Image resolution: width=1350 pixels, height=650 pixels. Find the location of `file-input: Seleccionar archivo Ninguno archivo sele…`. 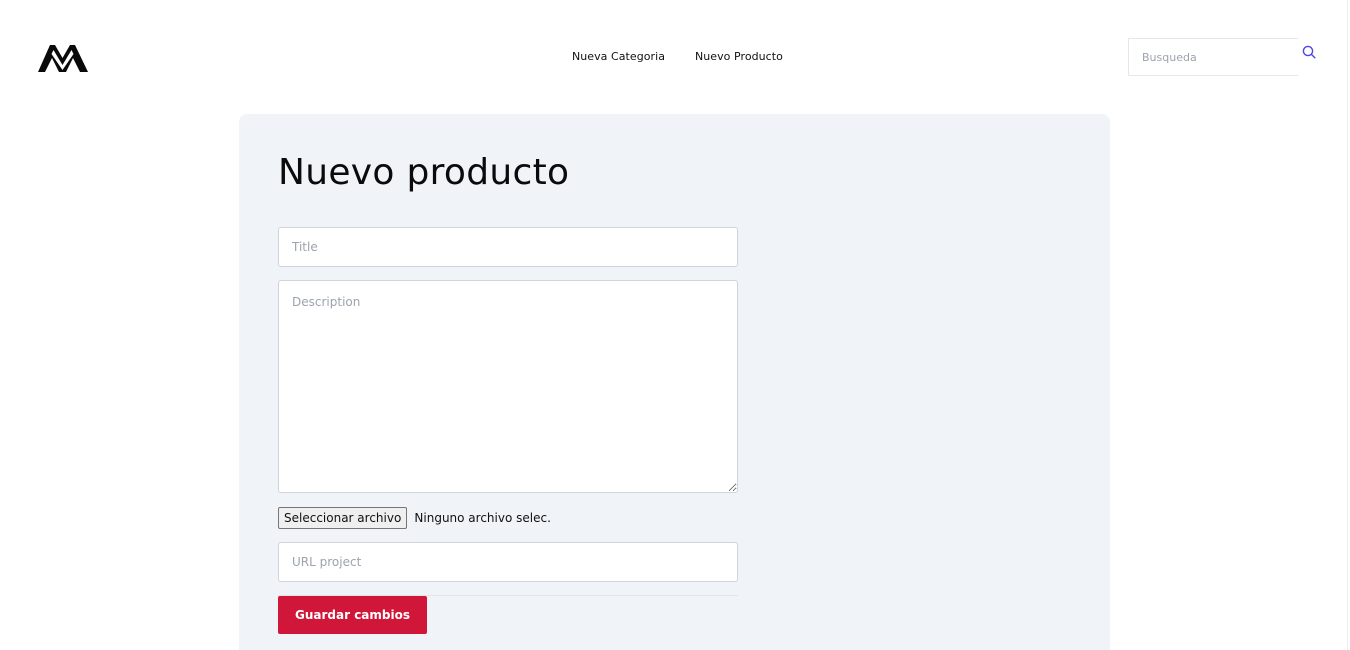

file-input: Seleccionar archivo Ninguno archivo sele… is located at coordinates (414, 518).